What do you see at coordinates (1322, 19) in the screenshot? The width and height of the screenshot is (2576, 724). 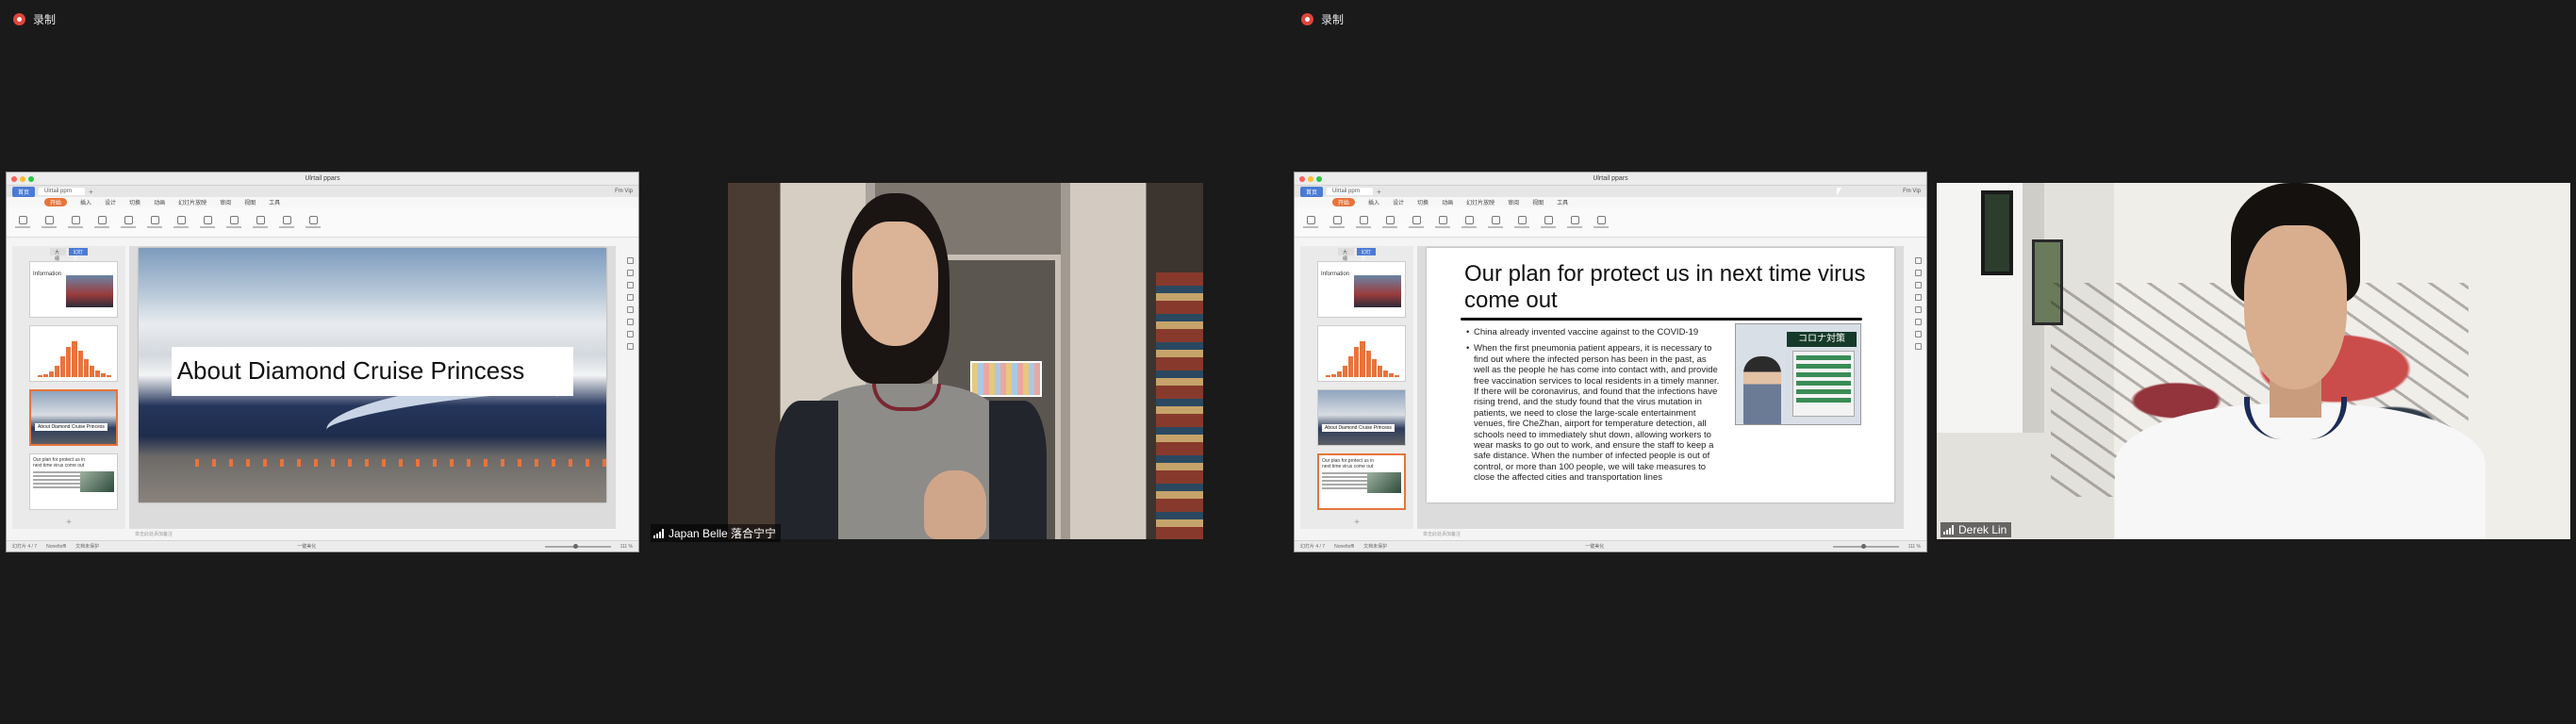 I see `recording-indicator-2: 录制` at bounding box center [1322, 19].